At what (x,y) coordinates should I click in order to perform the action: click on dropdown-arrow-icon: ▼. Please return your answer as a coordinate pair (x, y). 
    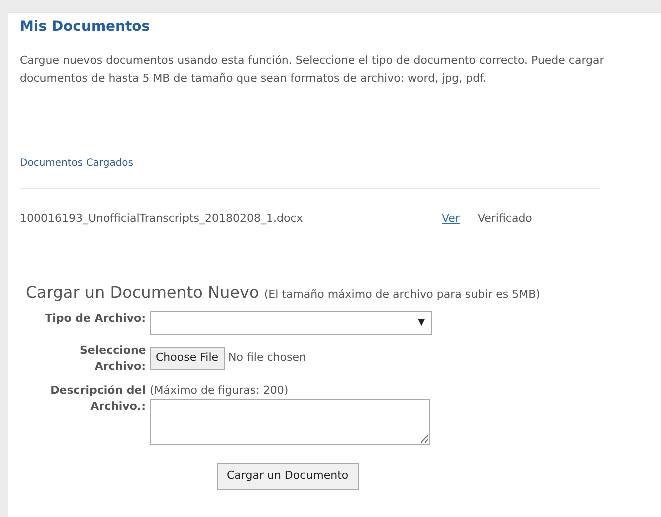
    Looking at the image, I should click on (421, 323).